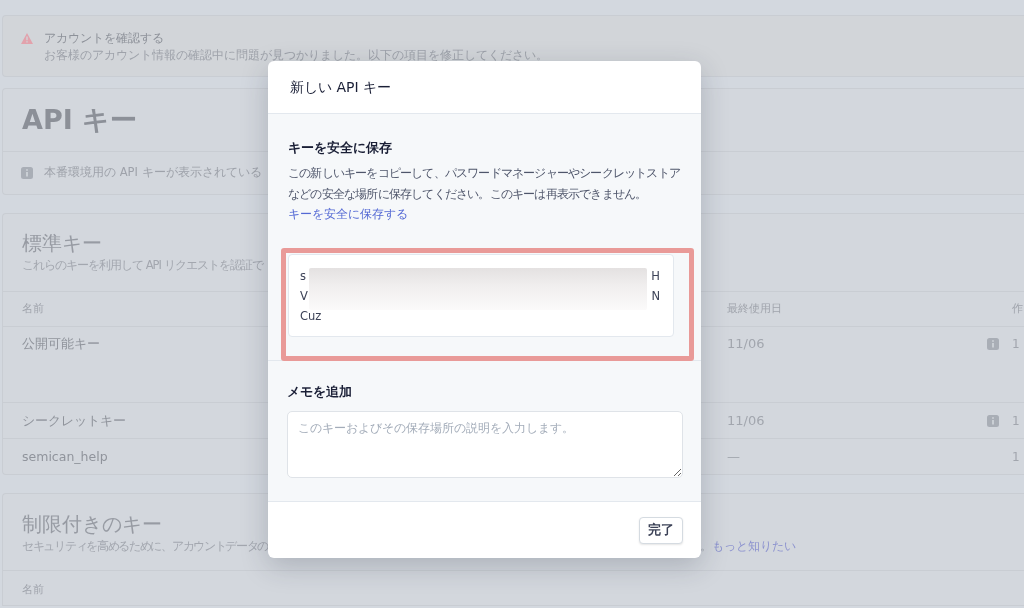  Describe the element at coordinates (655, 277) in the screenshot. I see `key-text: H` at that location.